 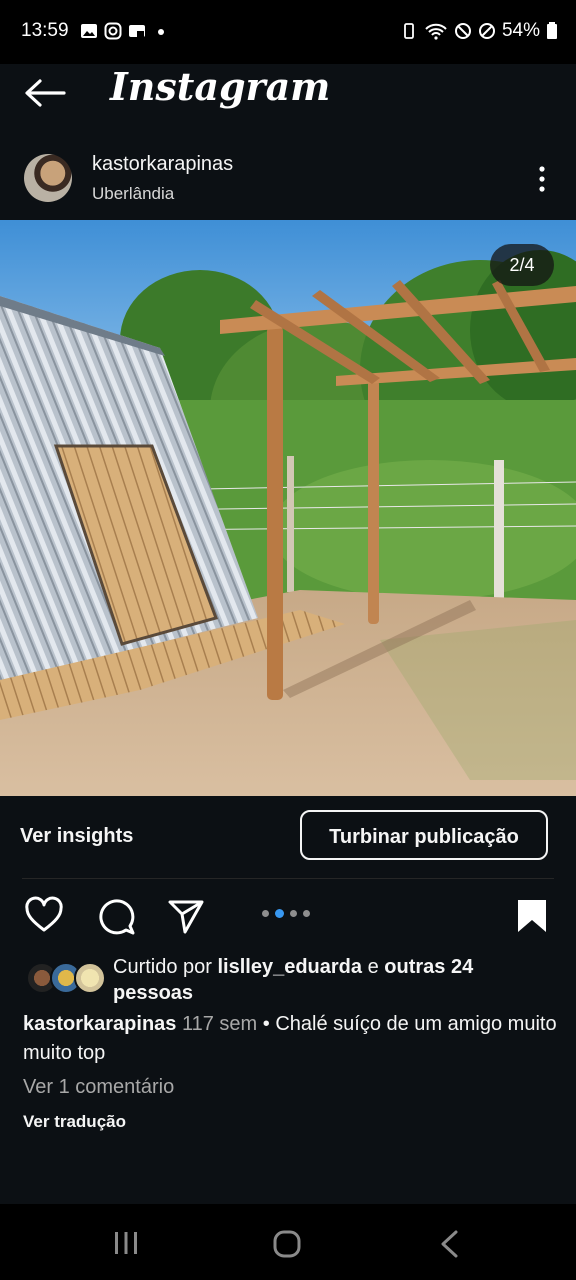 What do you see at coordinates (520, 30) in the screenshot?
I see `battery-percent: 54%` at bounding box center [520, 30].